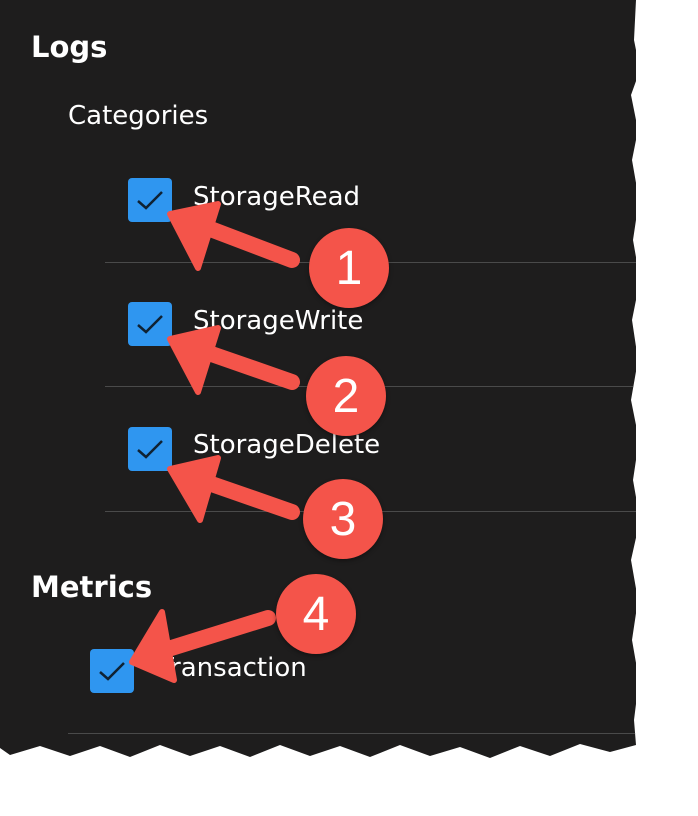  Describe the element at coordinates (343, 519) in the screenshot. I see `callout-badge-3: 3` at that location.